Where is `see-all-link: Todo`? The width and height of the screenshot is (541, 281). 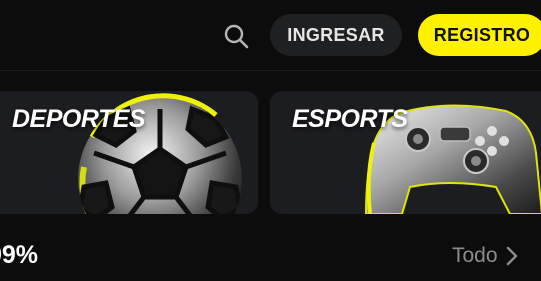
see-all-link: Todo is located at coordinates (485, 256).